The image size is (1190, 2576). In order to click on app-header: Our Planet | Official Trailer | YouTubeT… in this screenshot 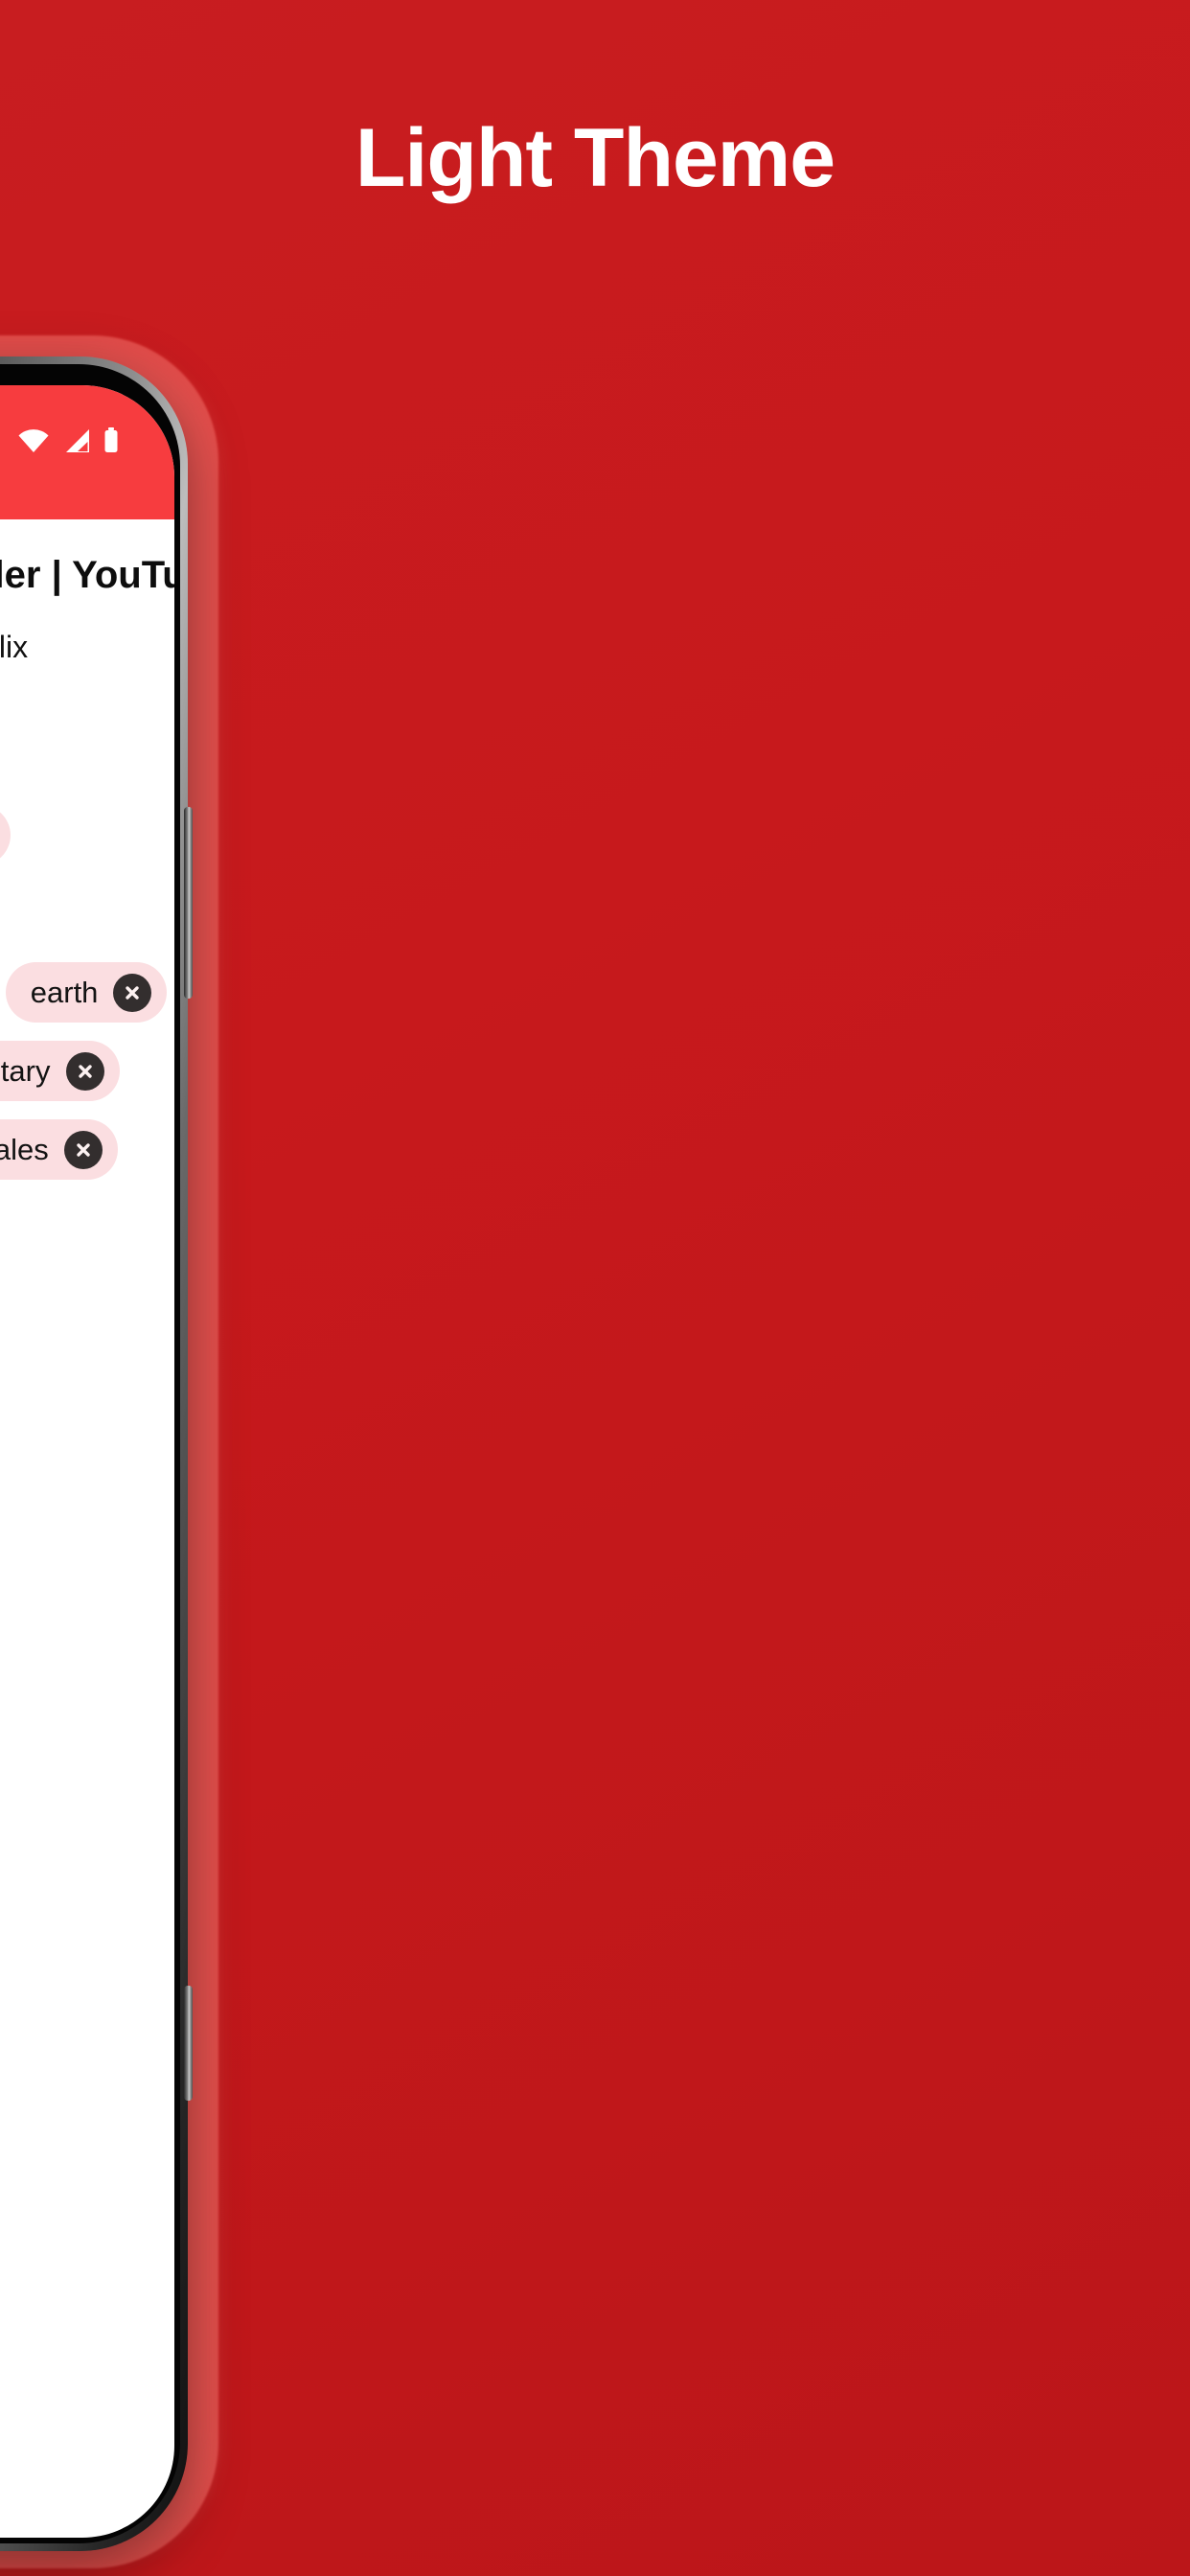, I will do `click(87, 592)`.